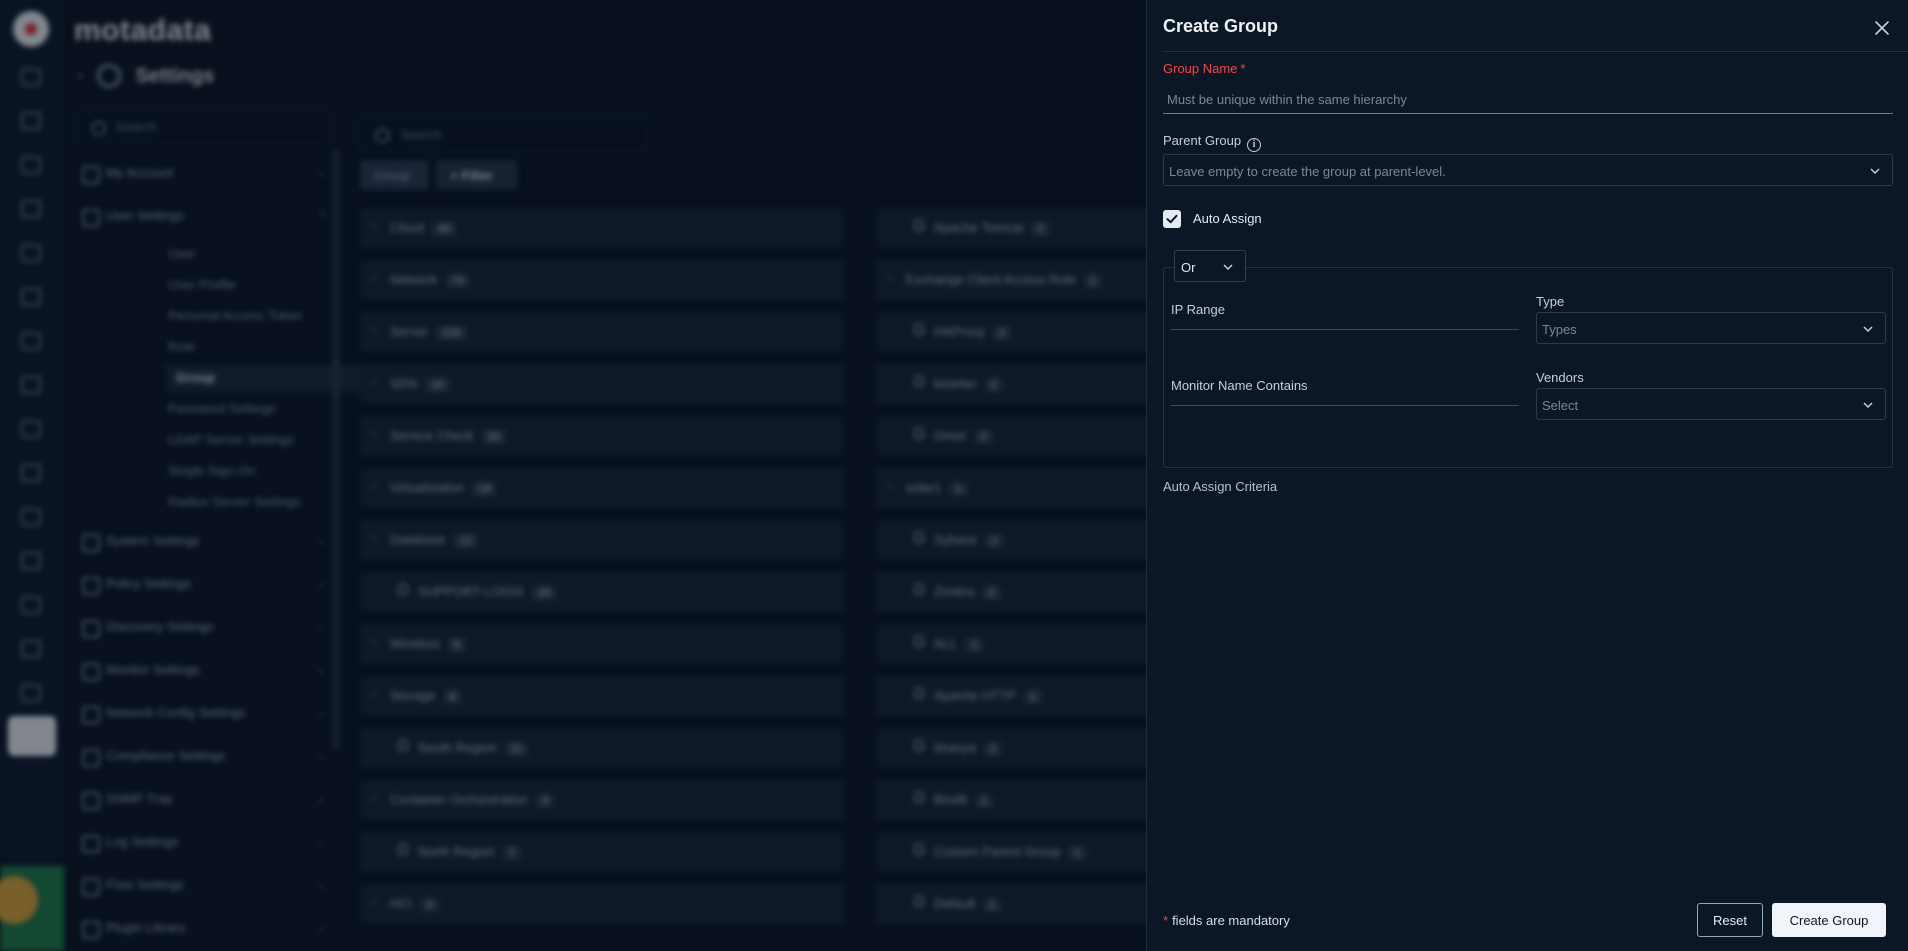 The image size is (1908, 951). I want to click on mandatory-note: * fields are mandatory, so click(1226, 920).